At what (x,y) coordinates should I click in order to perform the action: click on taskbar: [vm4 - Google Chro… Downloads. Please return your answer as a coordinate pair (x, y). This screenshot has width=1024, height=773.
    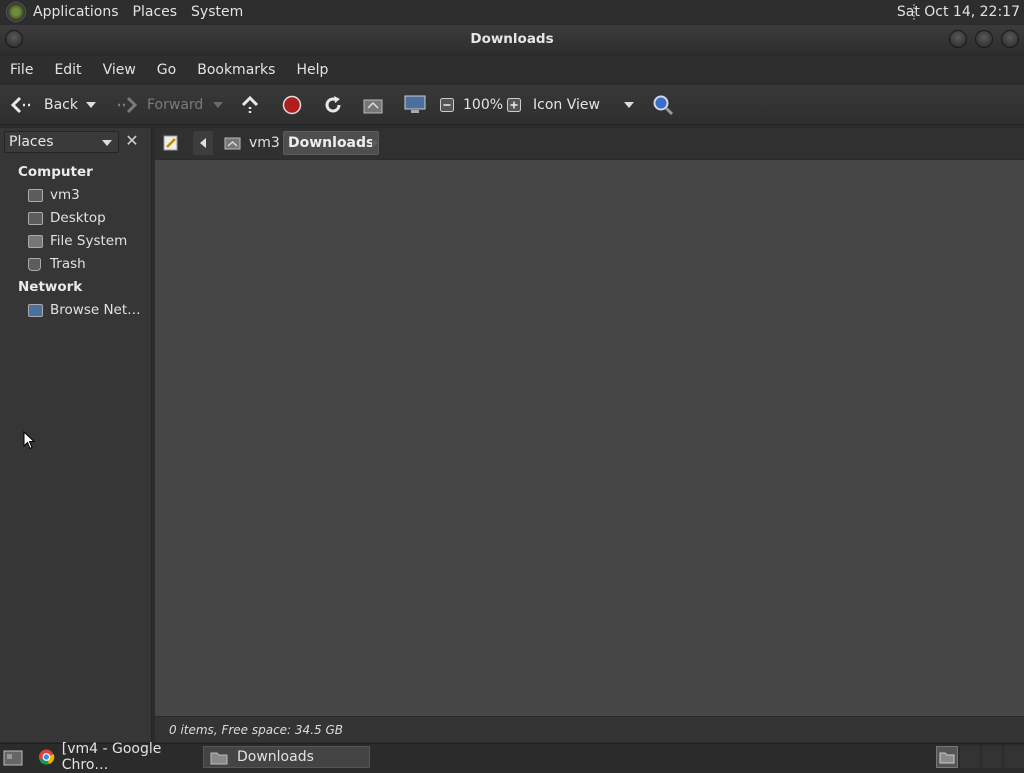
    Looking at the image, I should click on (512, 757).